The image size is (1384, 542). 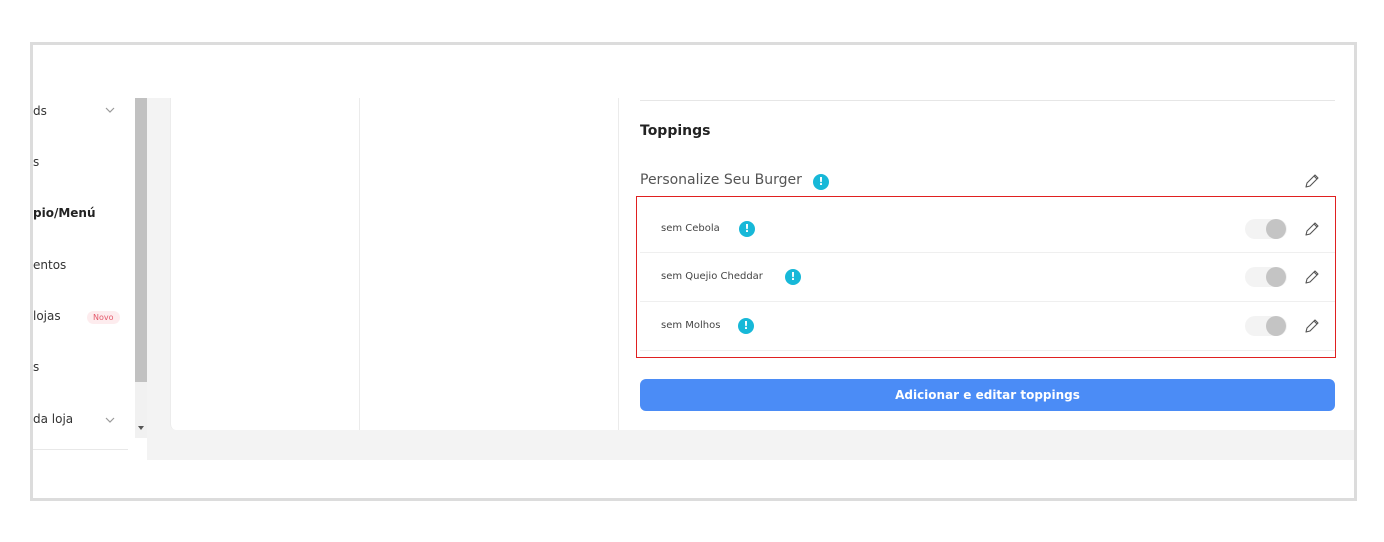 What do you see at coordinates (141, 240) in the screenshot?
I see `sidebar-scrollbar-thumb` at bounding box center [141, 240].